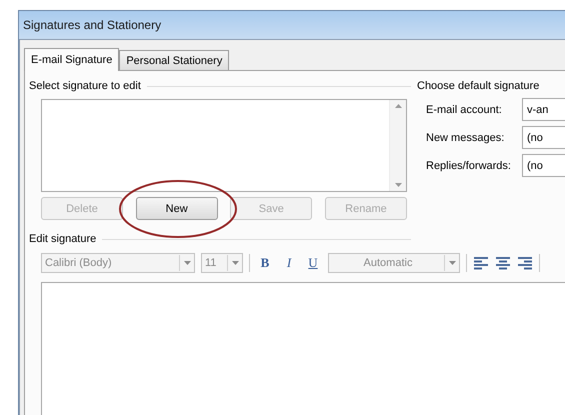  Describe the element at coordinates (224, 145) in the screenshot. I see `signature-list` at that location.